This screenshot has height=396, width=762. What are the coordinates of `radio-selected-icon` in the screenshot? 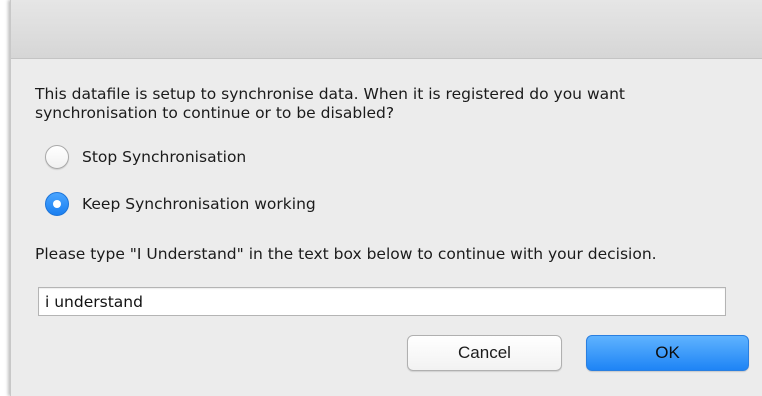 It's located at (57, 204).